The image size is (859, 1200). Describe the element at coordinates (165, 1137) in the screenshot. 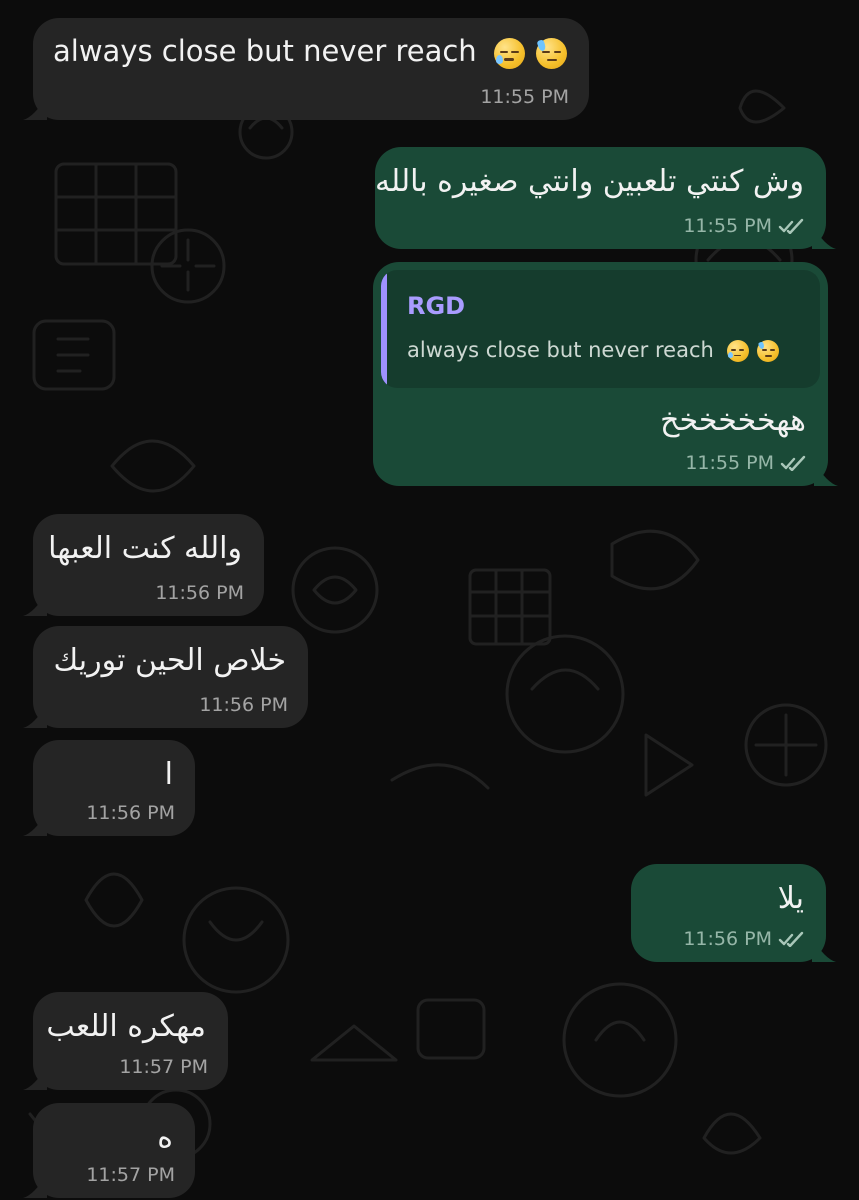

I see `message-text: ه` at that location.